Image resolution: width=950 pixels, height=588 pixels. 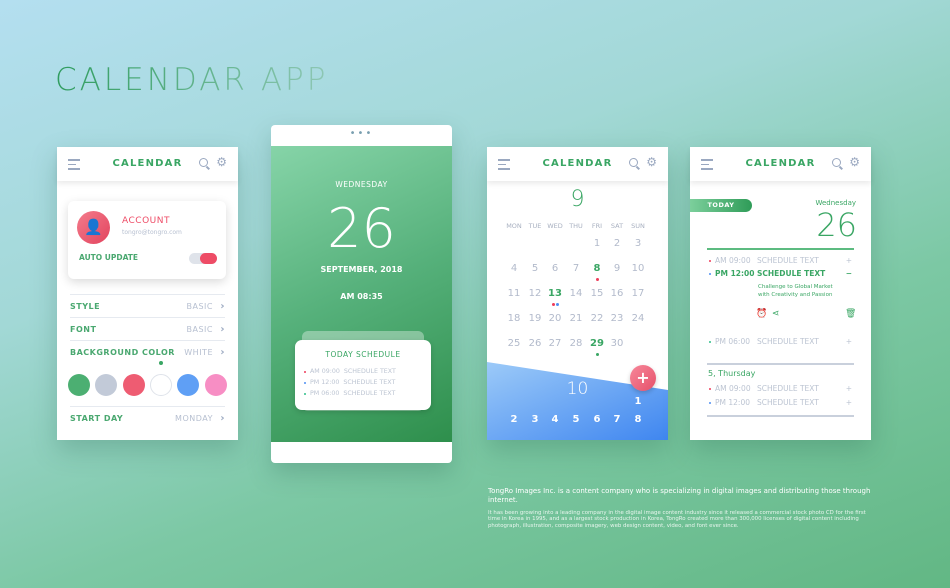 I want to click on today-button: TODAY, so click(x=721, y=205).